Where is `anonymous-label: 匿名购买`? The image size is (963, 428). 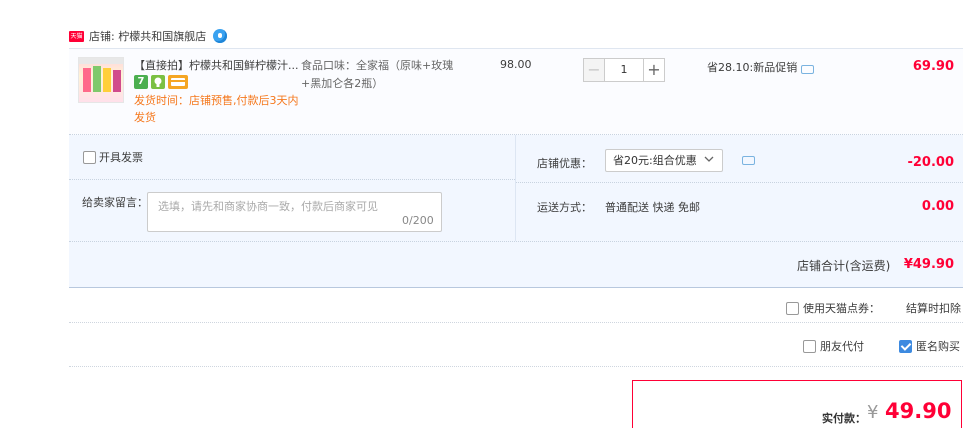
anonymous-label: 匿名购买 is located at coordinates (938, 346).